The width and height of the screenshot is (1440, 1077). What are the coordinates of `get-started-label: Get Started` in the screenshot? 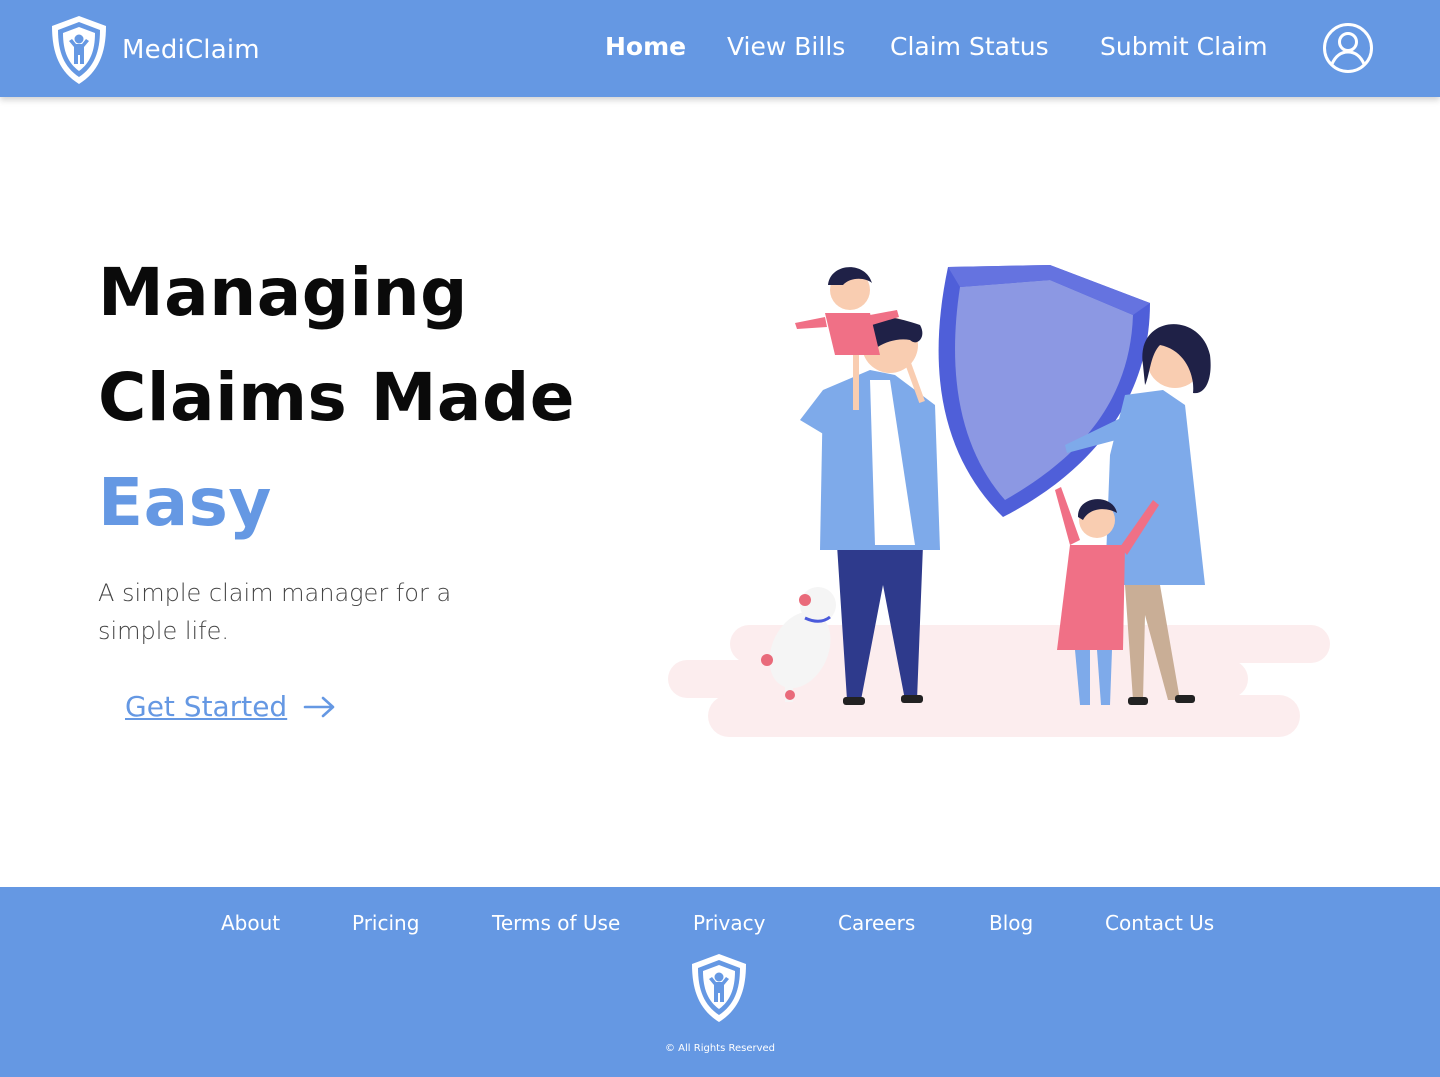 It's located at (206, 706).